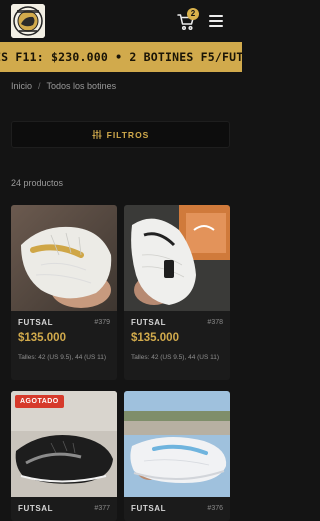 This screenshot has width=320, height=521. What do you see at coordinates (215, 508) in the screenshot?
I see `product-code: #376` at bounding box center [215, 508].